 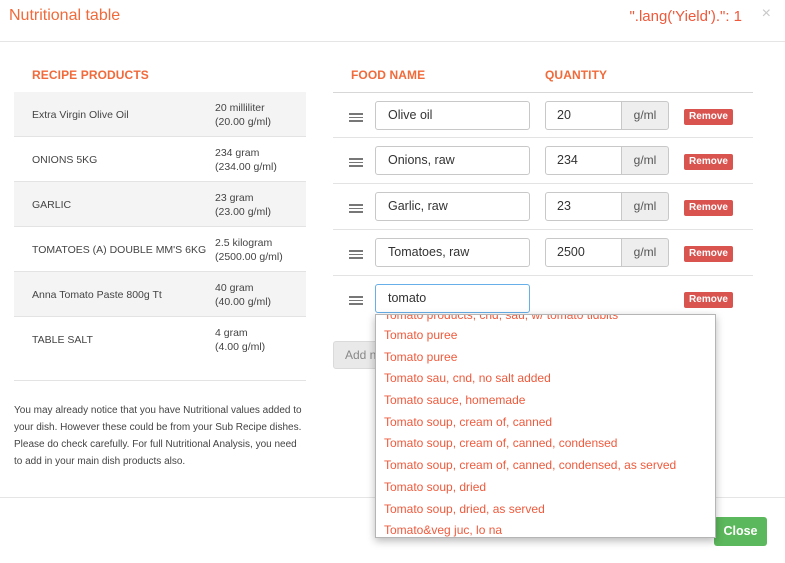 What do you see at coordinates (452, 252) in the screenshot?
I see `food-name-input: Tomatoes, raw` at bounding box center [452, 252].